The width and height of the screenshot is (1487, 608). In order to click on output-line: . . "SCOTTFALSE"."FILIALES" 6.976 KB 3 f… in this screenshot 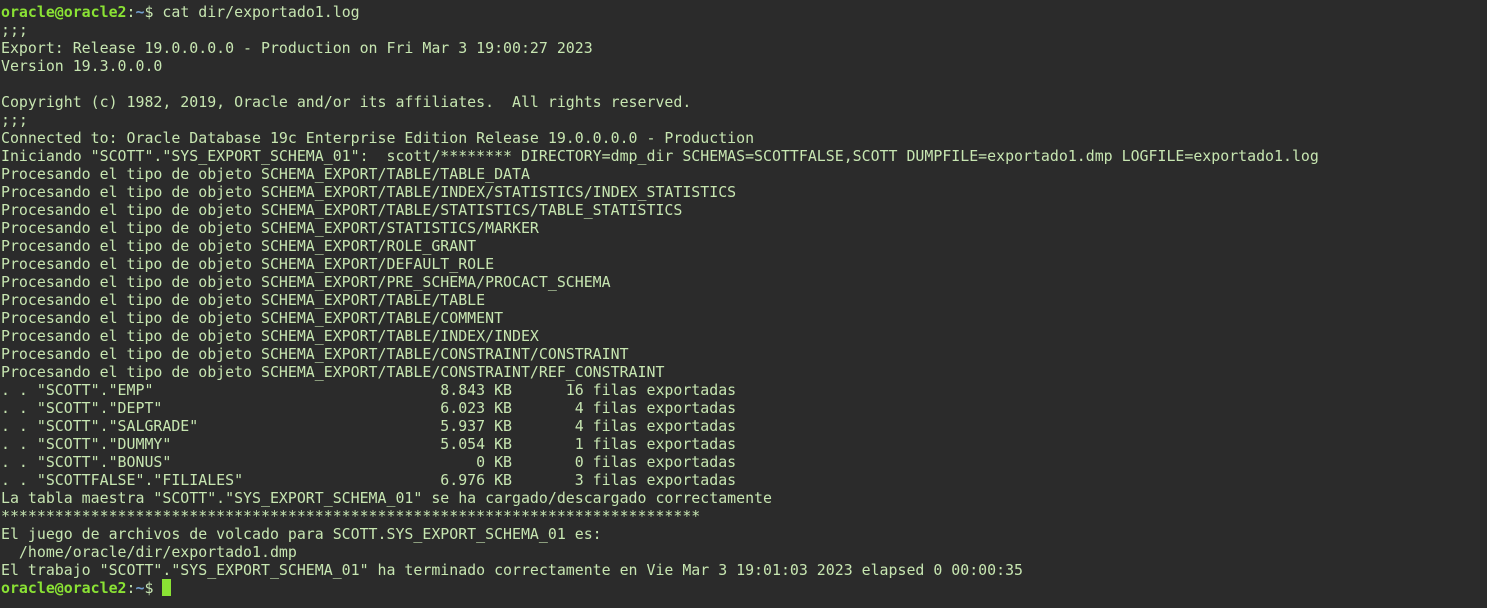, I will do `click(369, 480)`.